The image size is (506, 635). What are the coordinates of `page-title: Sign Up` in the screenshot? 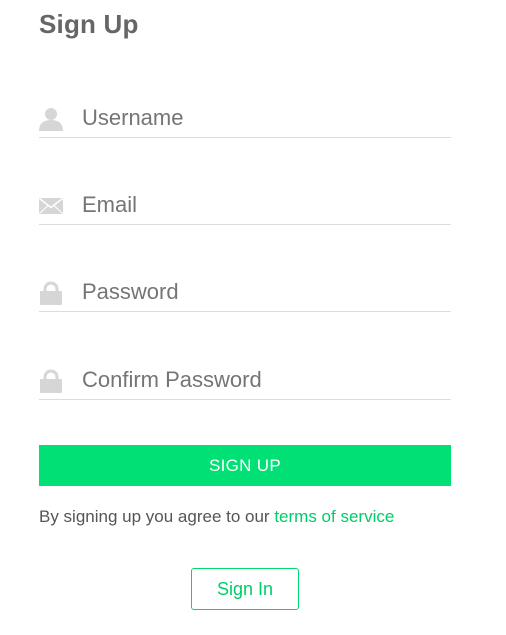 It's located at (89, 24).